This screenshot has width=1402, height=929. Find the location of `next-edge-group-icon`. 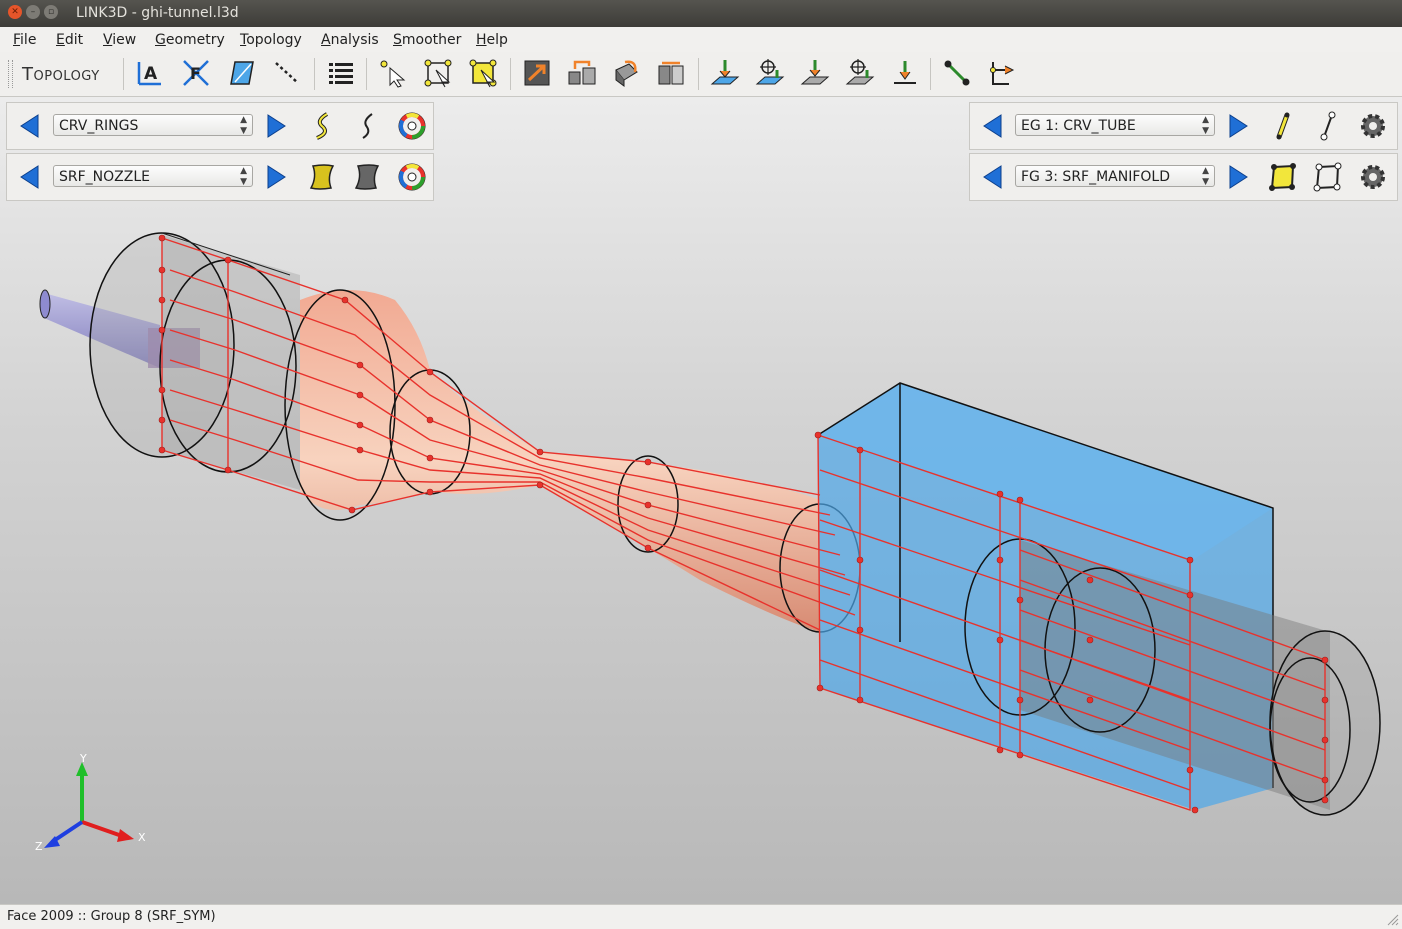

next-edge-group-icon is located at coordinates (1238, 126).